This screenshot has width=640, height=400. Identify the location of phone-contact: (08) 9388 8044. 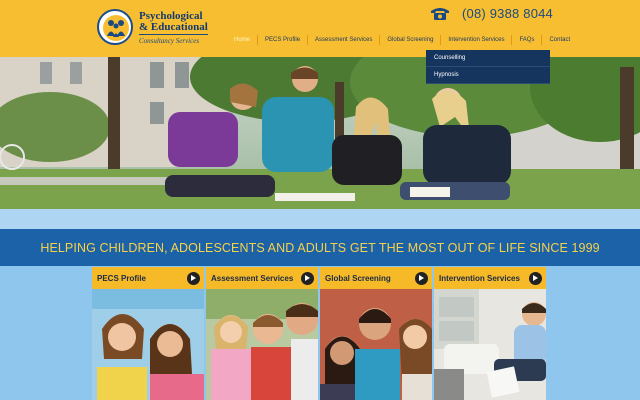
(491, 13).